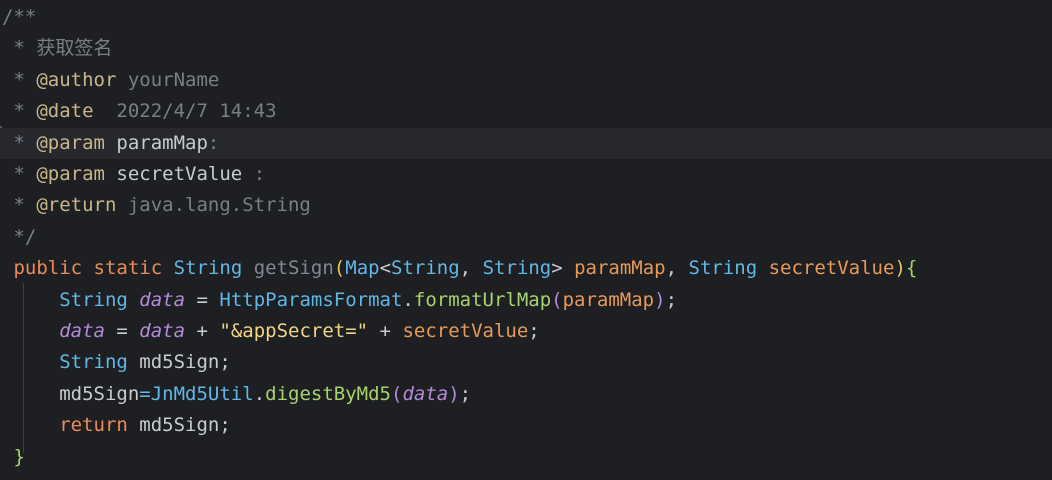  I want to click on code-line: /**, so click(526, 17).